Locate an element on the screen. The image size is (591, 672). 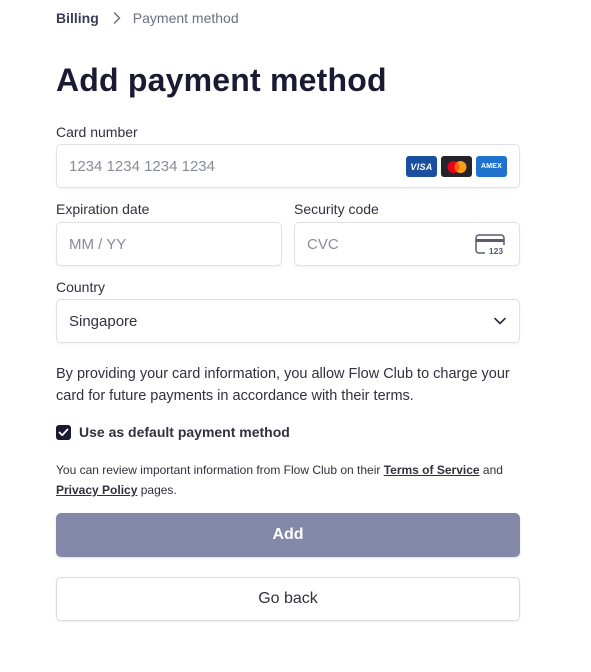
expiration-input: MM / YY is located at coordinates (169, 244).